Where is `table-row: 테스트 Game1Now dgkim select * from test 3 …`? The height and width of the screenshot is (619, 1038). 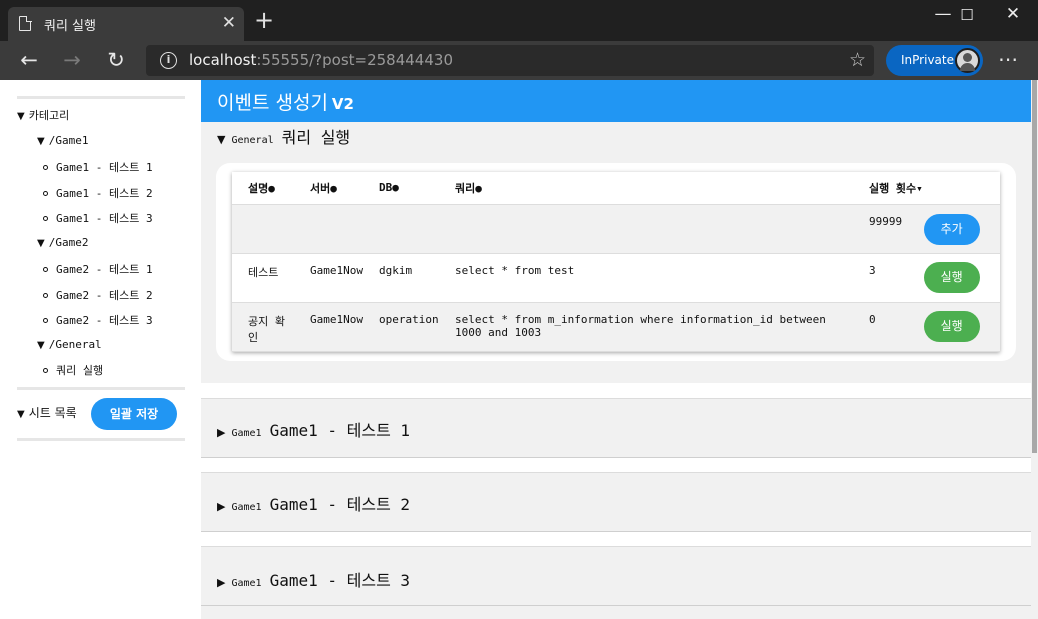 table-row: 테스트 Game1Now dgkim select * from test 3 … is located at coordinates (616, 278).